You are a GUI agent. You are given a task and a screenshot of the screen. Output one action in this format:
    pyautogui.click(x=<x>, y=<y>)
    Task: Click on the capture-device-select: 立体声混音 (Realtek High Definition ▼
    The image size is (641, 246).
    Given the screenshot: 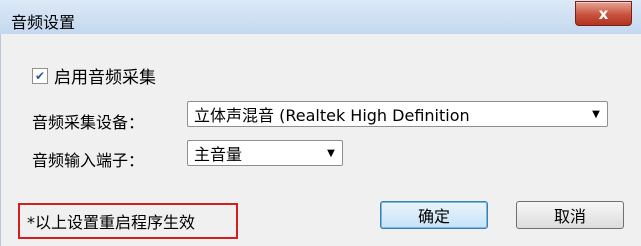 What is the action you would take?
    pyautogui.click(x=397, y=114)
    